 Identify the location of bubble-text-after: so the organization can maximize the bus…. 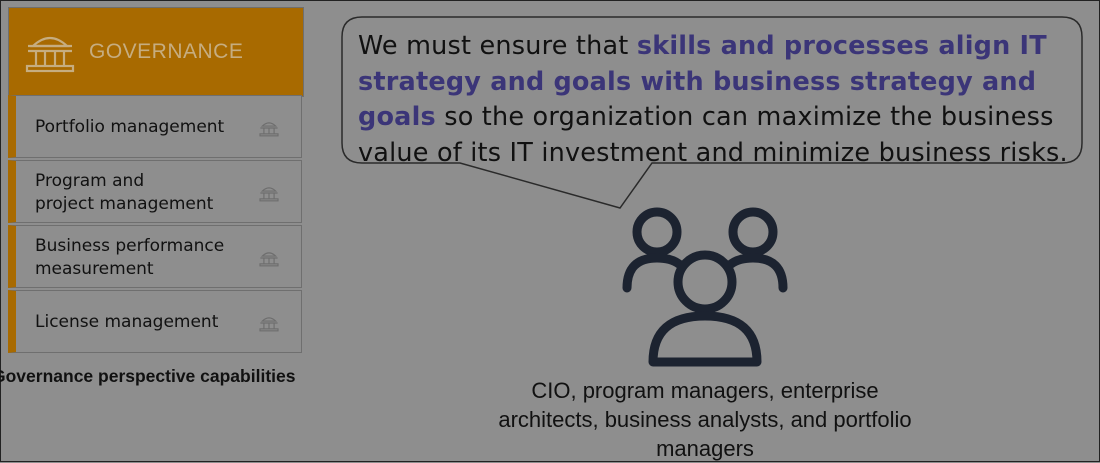
(713, 135).